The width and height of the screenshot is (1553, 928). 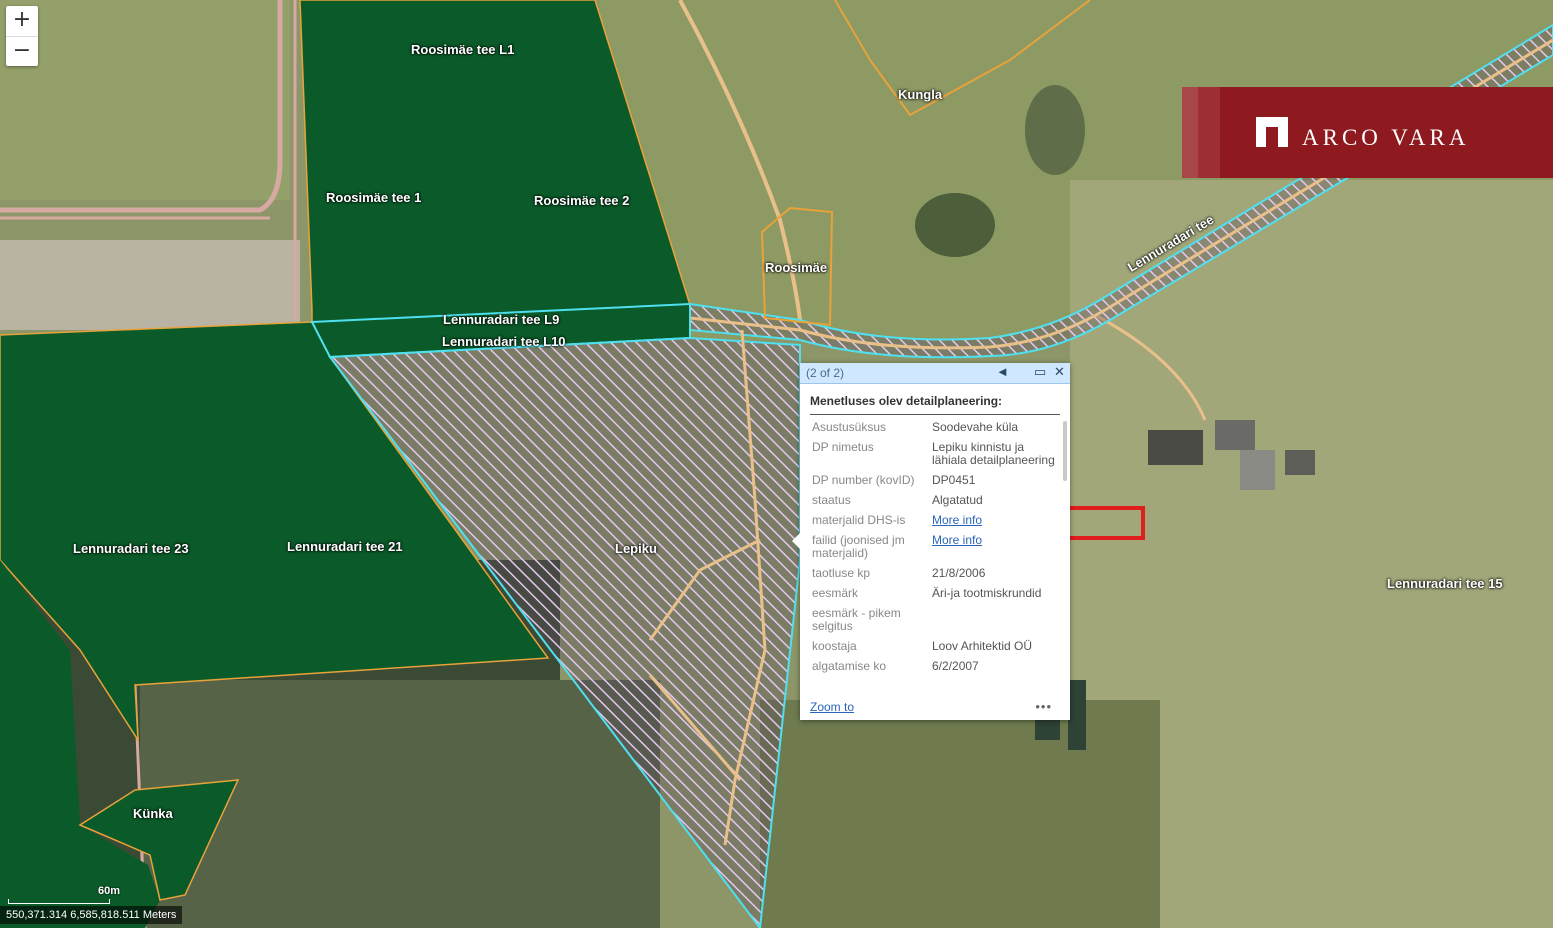 What do you see at coordinates (1059, 372) in the screenshot?
I see `close-icon: ✕` at bounding box center [1059, 372].